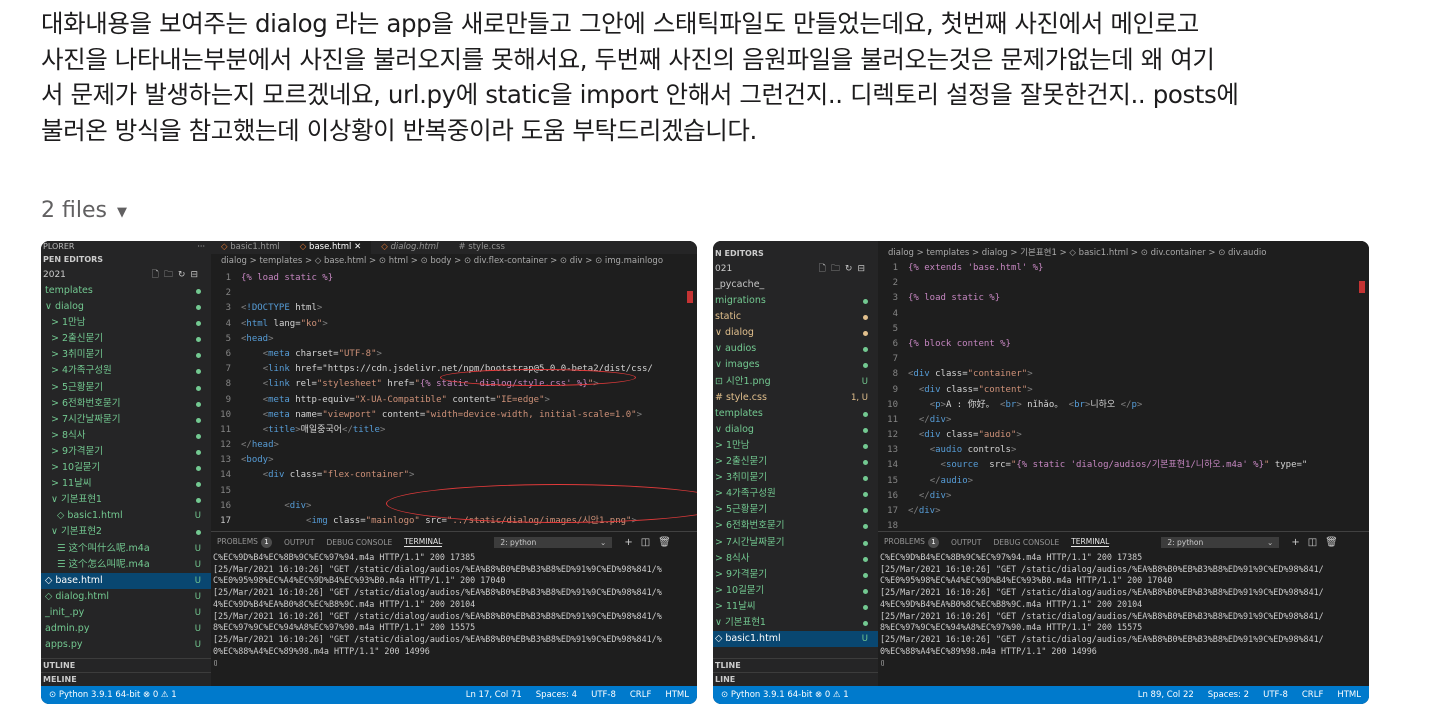 This screenshot has width=1435, height=721. What do you see at coordinates (795, 398) in the screenshot?
I see `tree-item: # style.css 1, U` at bounding box center [795, 398].